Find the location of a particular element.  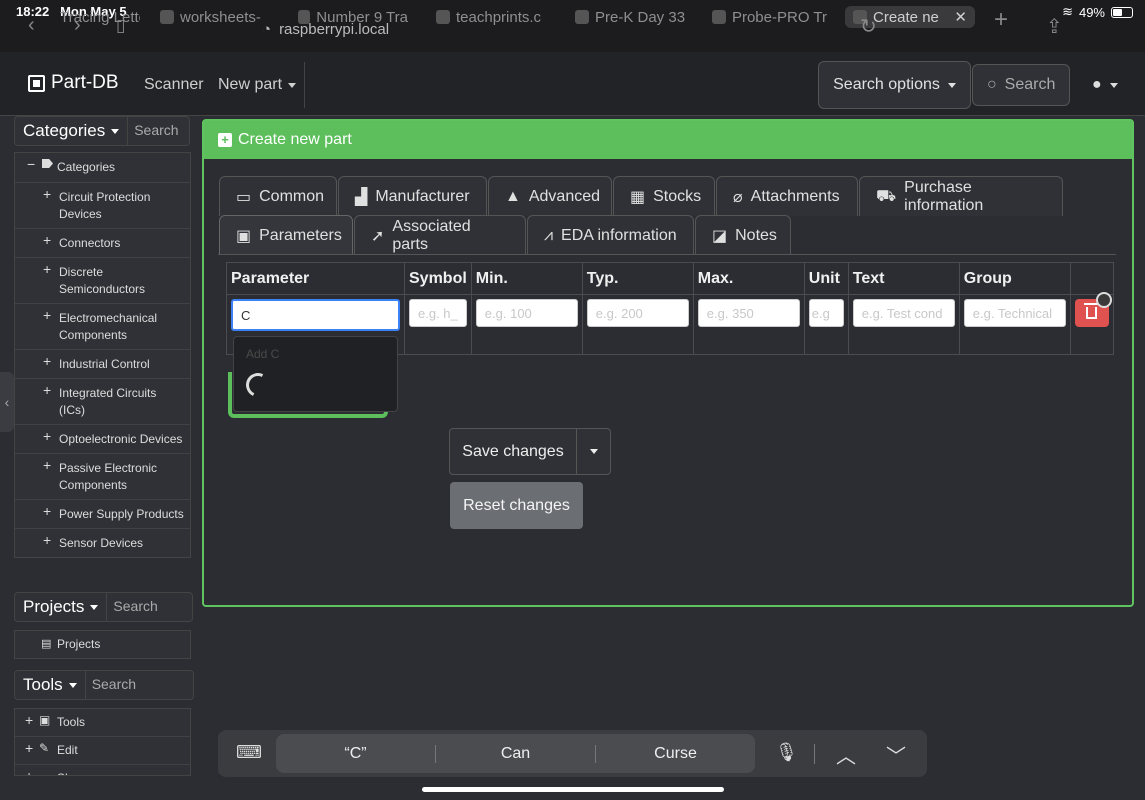

tab-purchase-information: ⛟ Purchase information is located at coordinates (961, 196).